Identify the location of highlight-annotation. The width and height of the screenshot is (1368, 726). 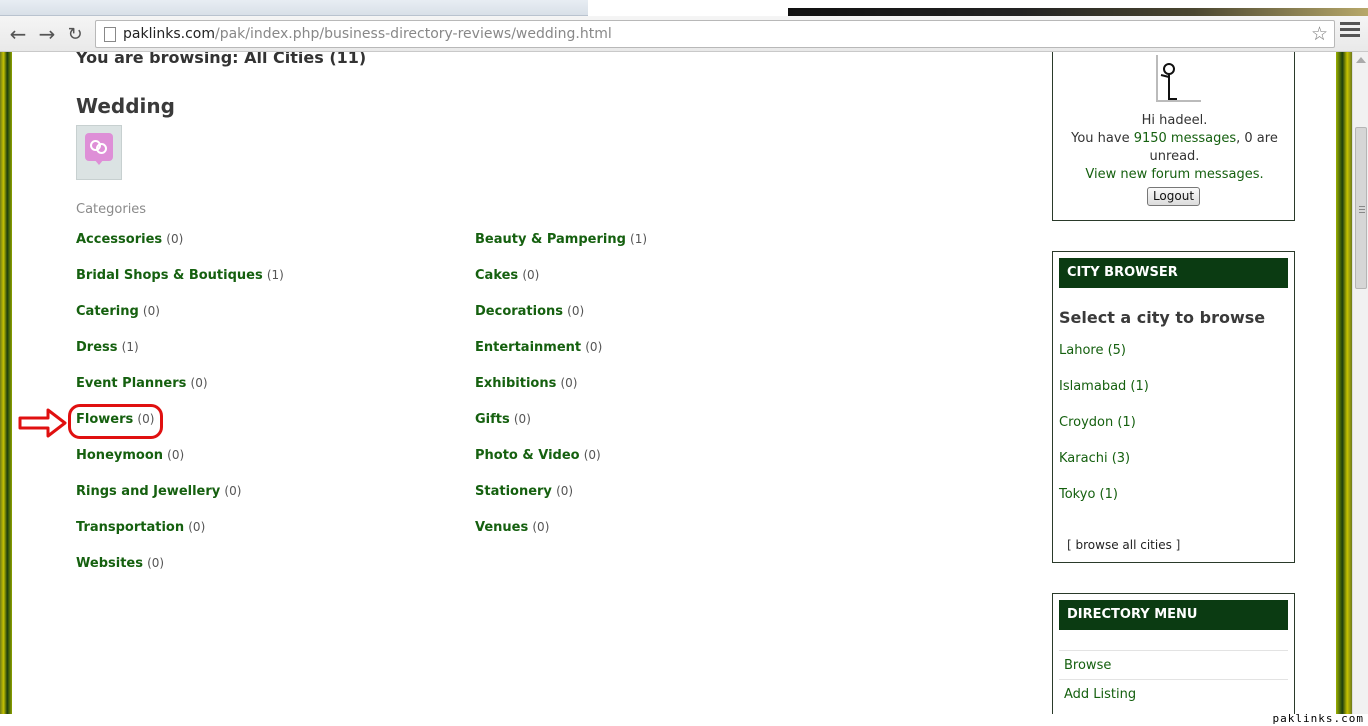
(115, 421).